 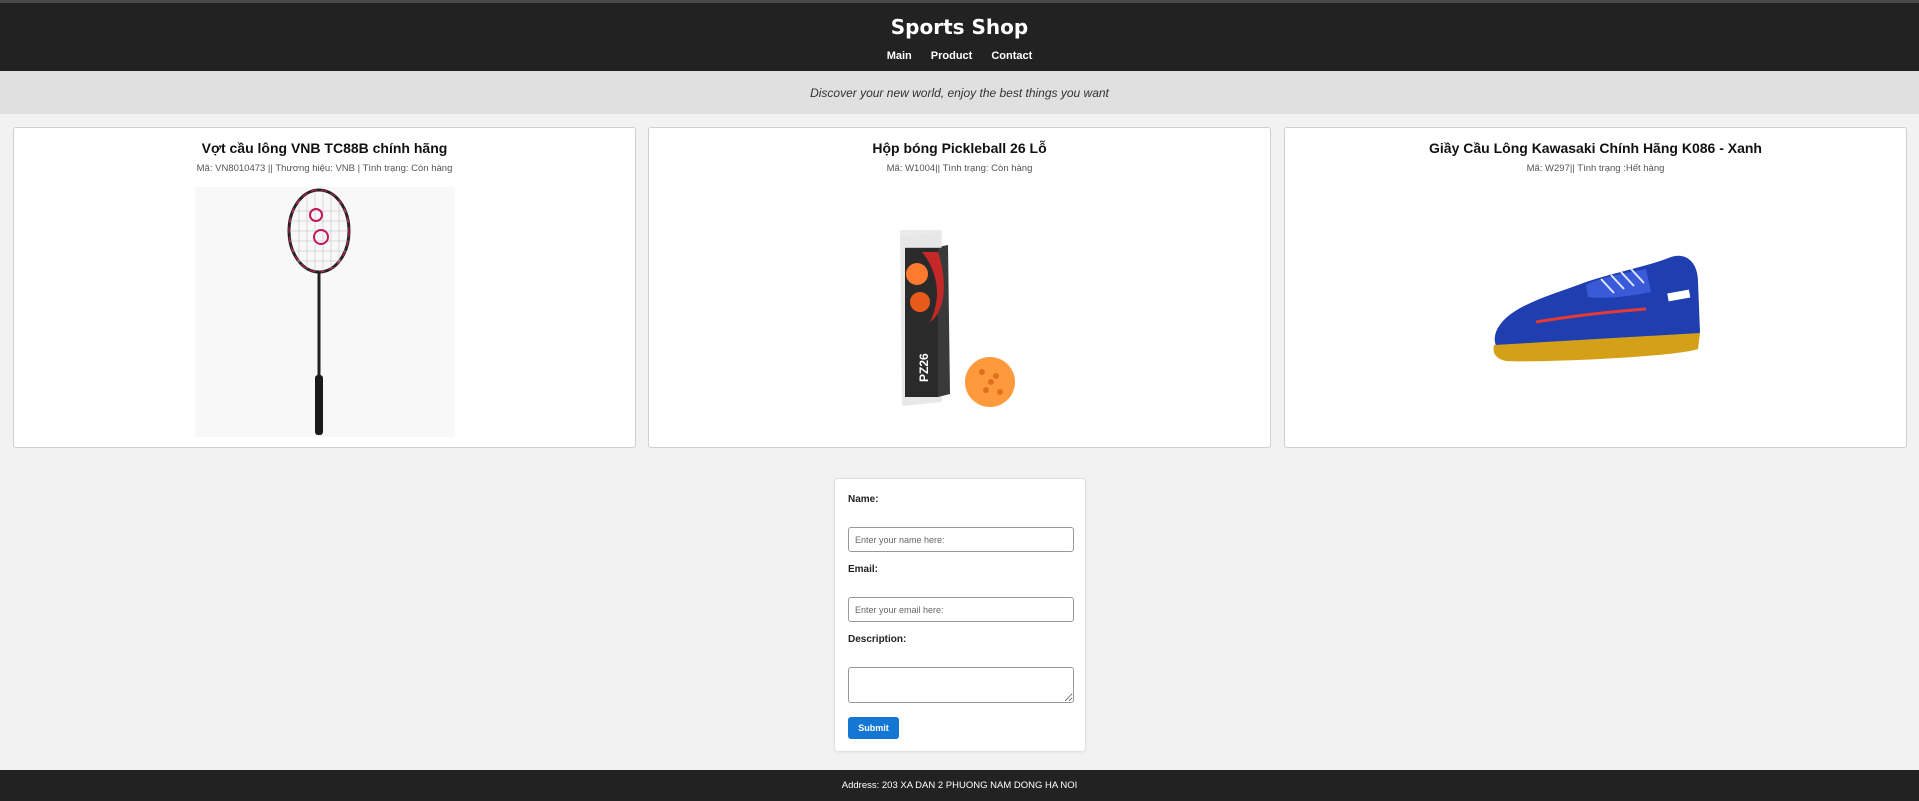 What do you see at coordinates (952, 56) in the screenshot?
I see `nav-link-product: Product` at bounding box center [952, 56].